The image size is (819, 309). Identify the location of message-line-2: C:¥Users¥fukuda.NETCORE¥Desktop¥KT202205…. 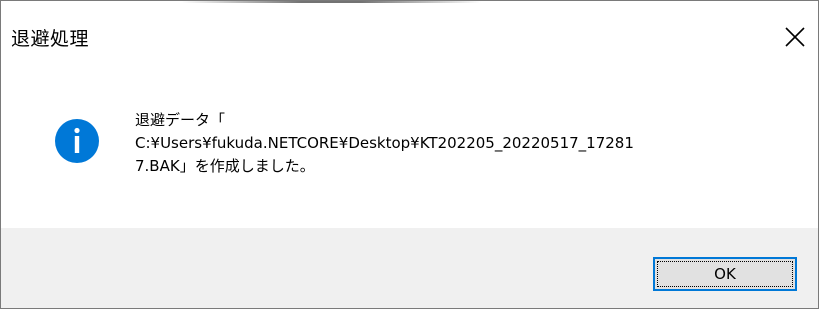
(384, 143).